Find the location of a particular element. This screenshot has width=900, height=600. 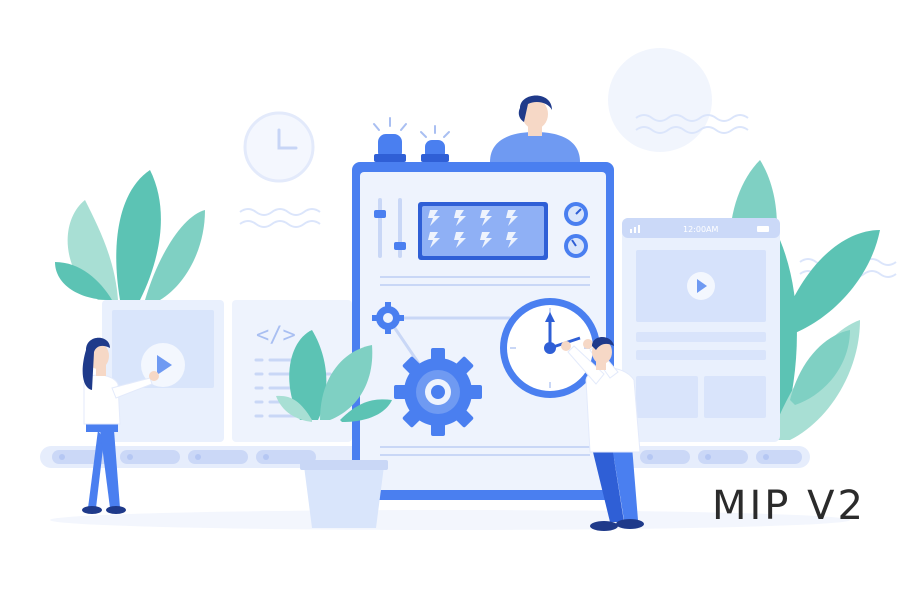

phone-card: 12:00AM is located at coordinates (701, 330).